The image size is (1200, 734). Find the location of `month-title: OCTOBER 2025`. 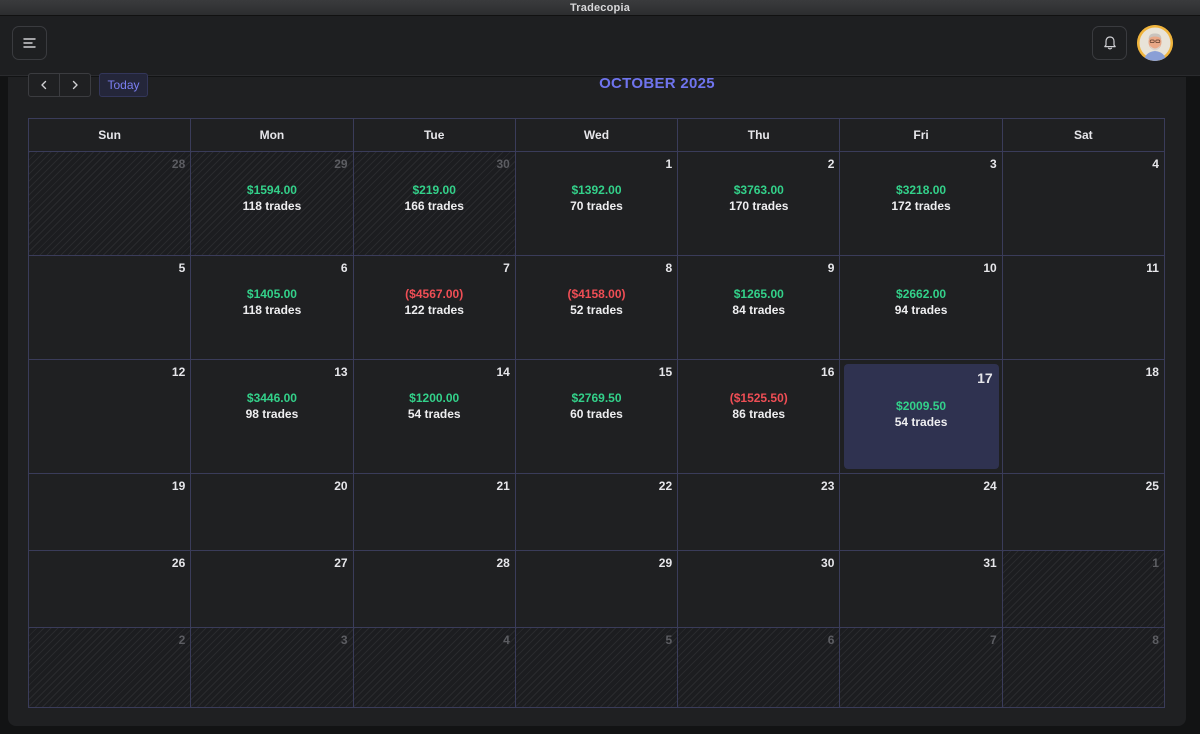

month-title: OCTOBER 2025 is located at coordinates (657, 83).